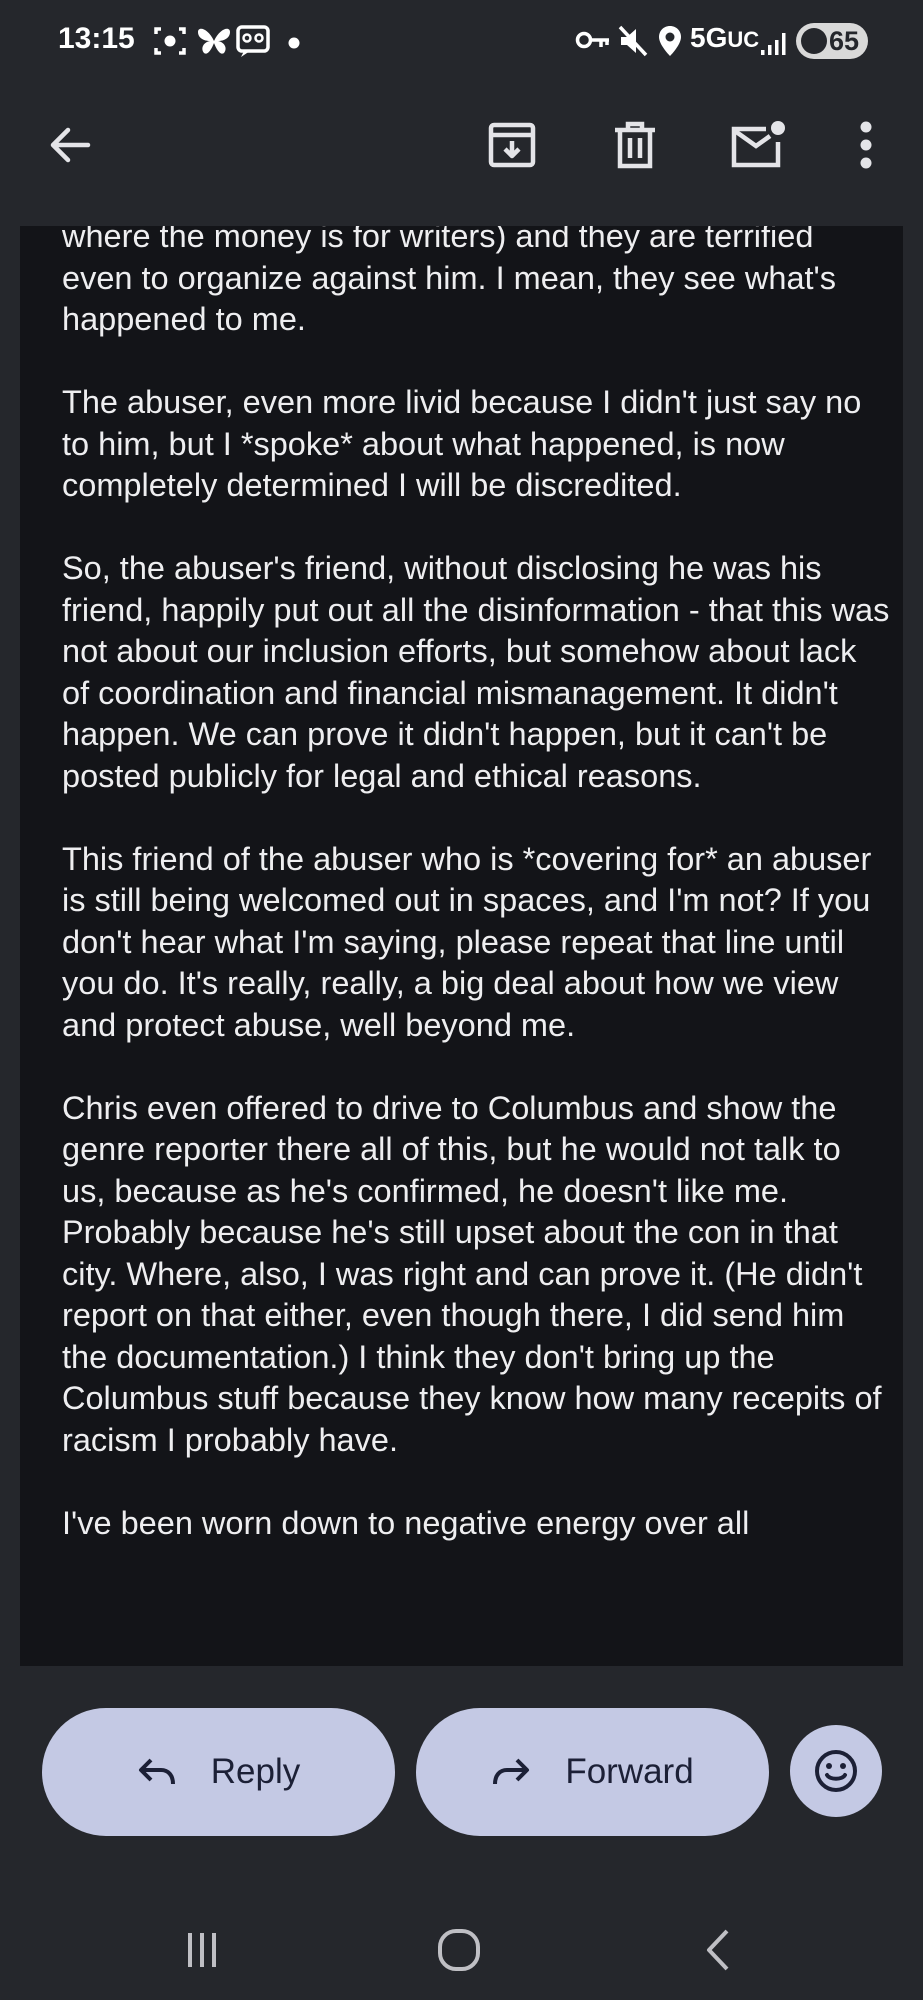 The width and height of the screenshot is (923, 2000). I want to click on status-bar: 13:15 5GUC 65, so click(461, 42).